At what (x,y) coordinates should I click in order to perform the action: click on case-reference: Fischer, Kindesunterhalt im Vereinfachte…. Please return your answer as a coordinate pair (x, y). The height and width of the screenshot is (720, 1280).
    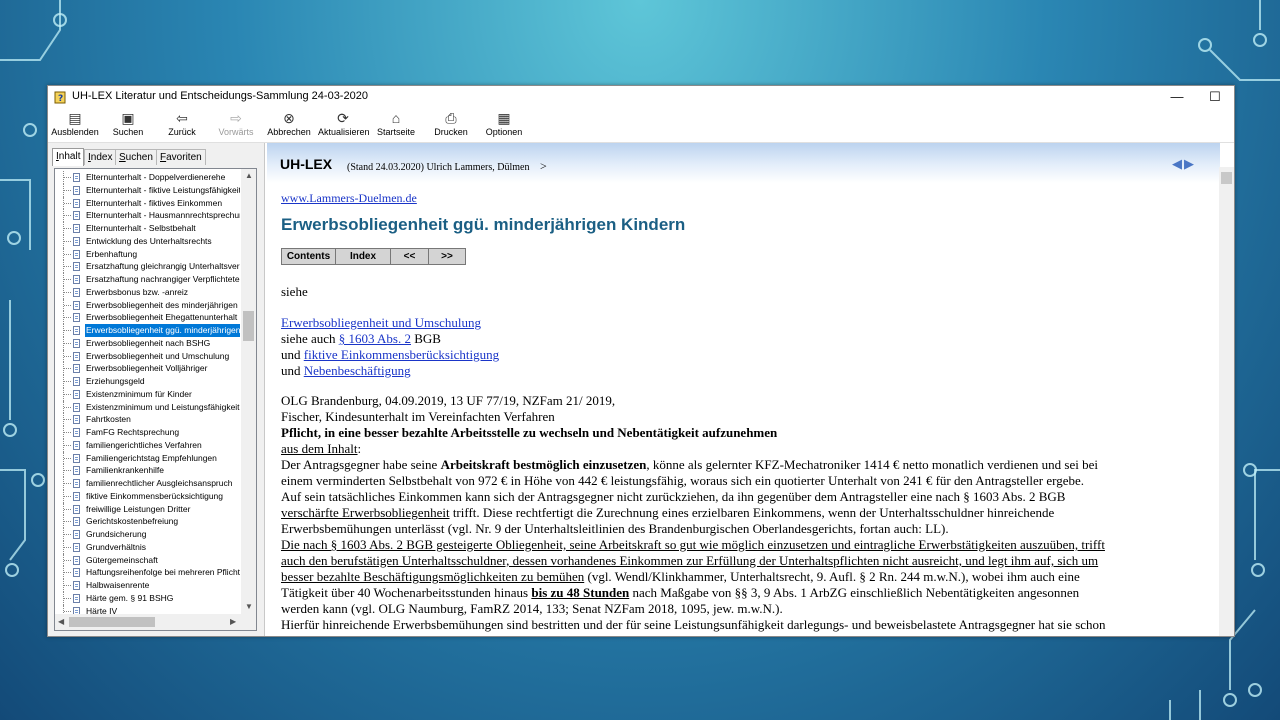
    Looking at the image, I should click on (418, 416).